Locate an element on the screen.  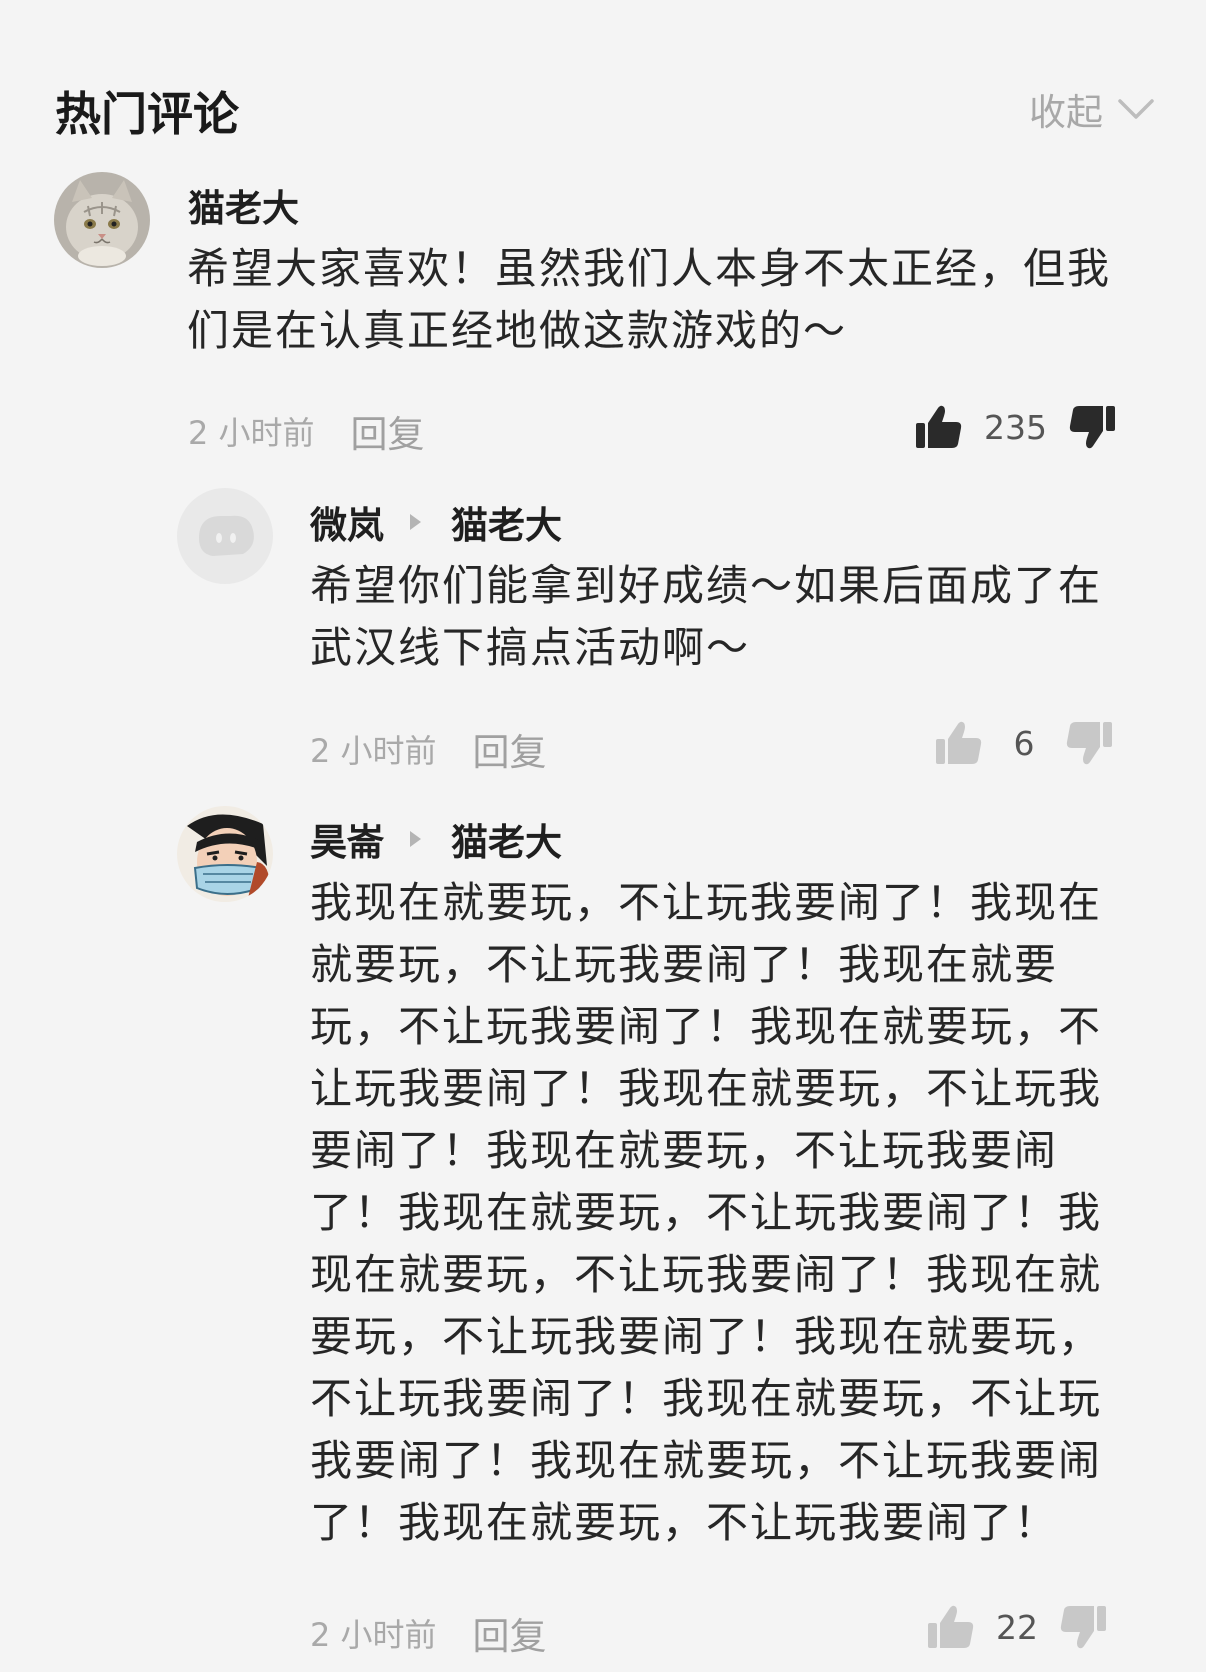
cartoon-man-mask-avatar-icon is located at coordinates (225, 854).